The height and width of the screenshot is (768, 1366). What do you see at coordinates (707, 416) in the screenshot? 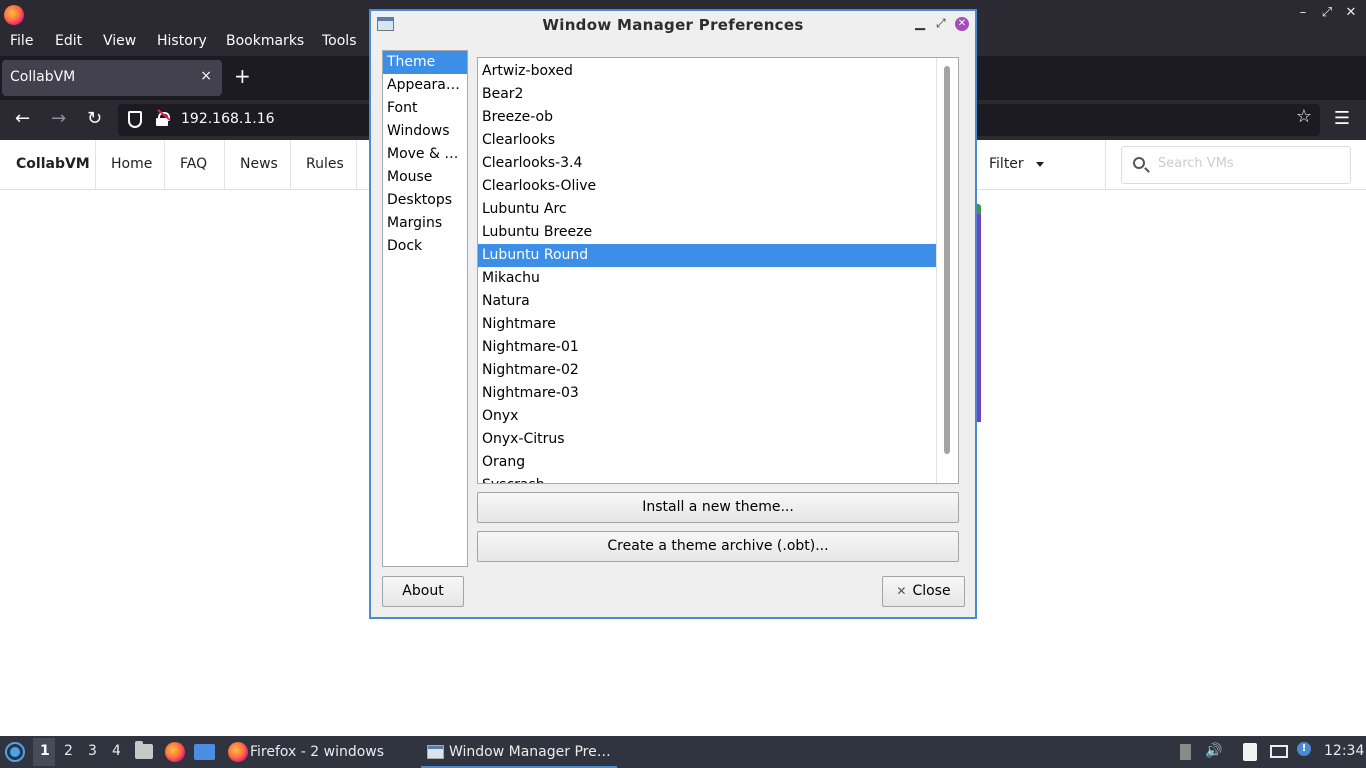
I see `theme-item: Onyx` at bounding box center [707, 416].